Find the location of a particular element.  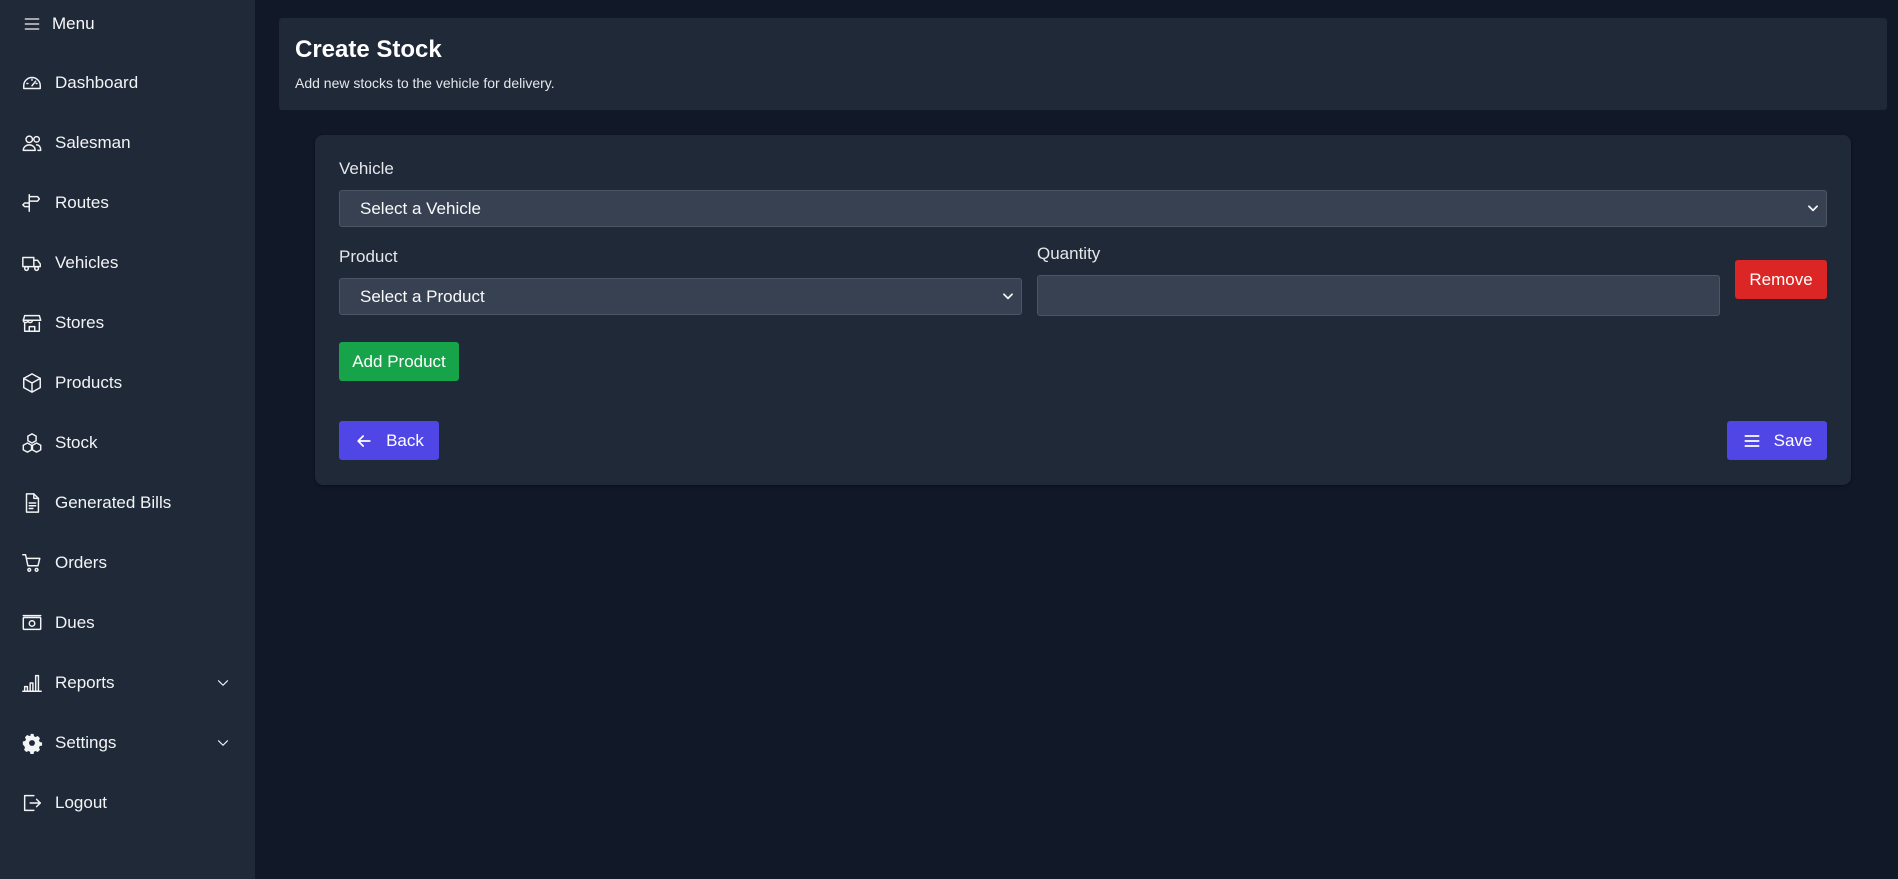

page-title: Create Stock is located at coordinates (368, 49).